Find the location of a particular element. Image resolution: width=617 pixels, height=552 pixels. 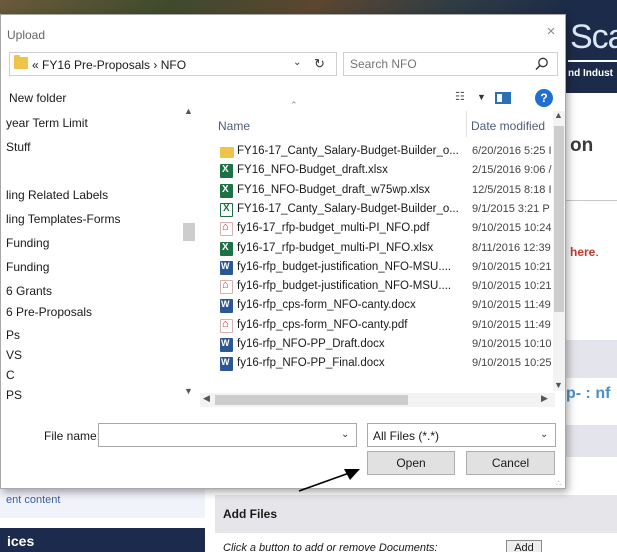

view-options-icon: ☷ is located at coordinates (460, 96).